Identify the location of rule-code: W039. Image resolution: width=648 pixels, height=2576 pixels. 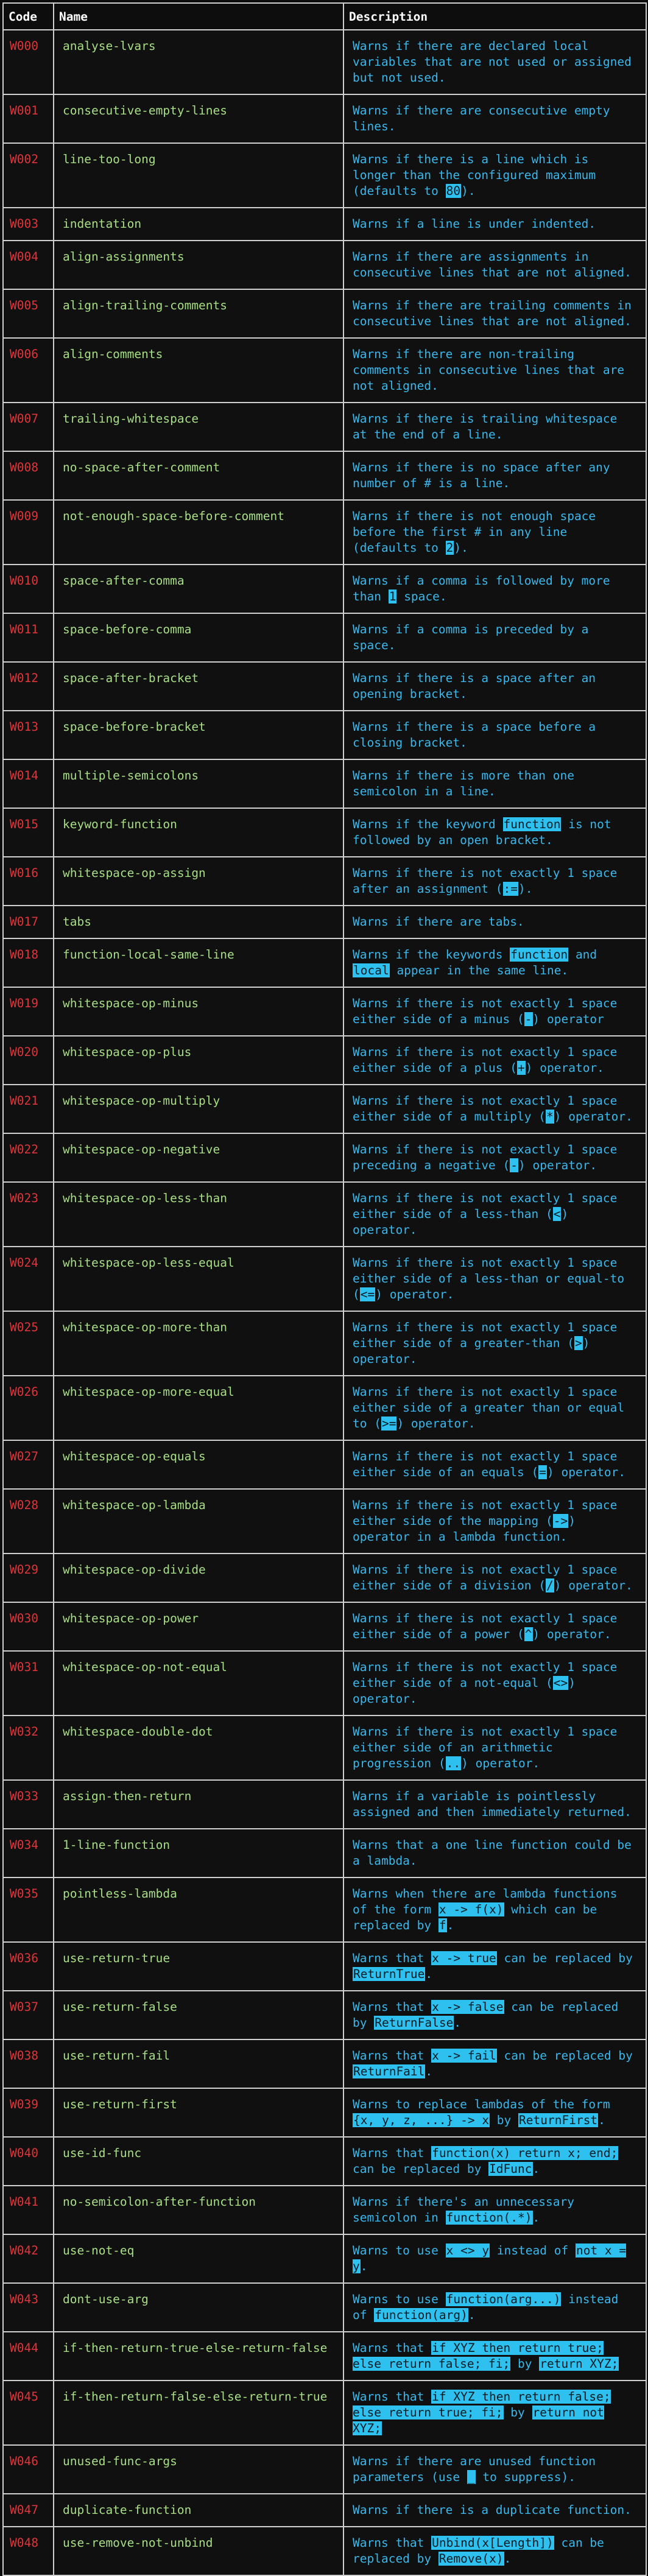
(28, 2113).